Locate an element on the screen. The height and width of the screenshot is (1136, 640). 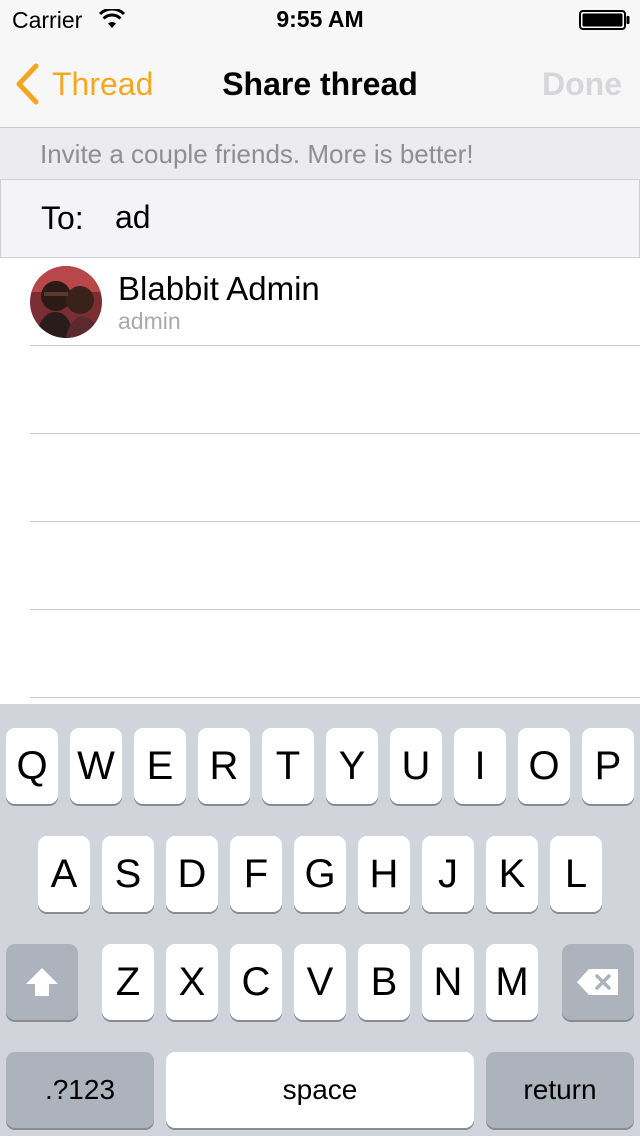
key-g: G is located at coordinates (320, 874).